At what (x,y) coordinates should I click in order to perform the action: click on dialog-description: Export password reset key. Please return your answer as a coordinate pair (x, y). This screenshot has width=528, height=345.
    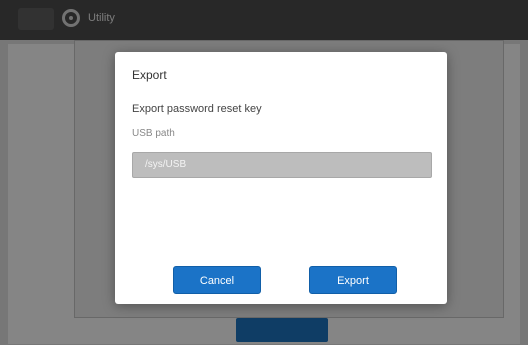
    Looking at the image, I should click on (197, 109).